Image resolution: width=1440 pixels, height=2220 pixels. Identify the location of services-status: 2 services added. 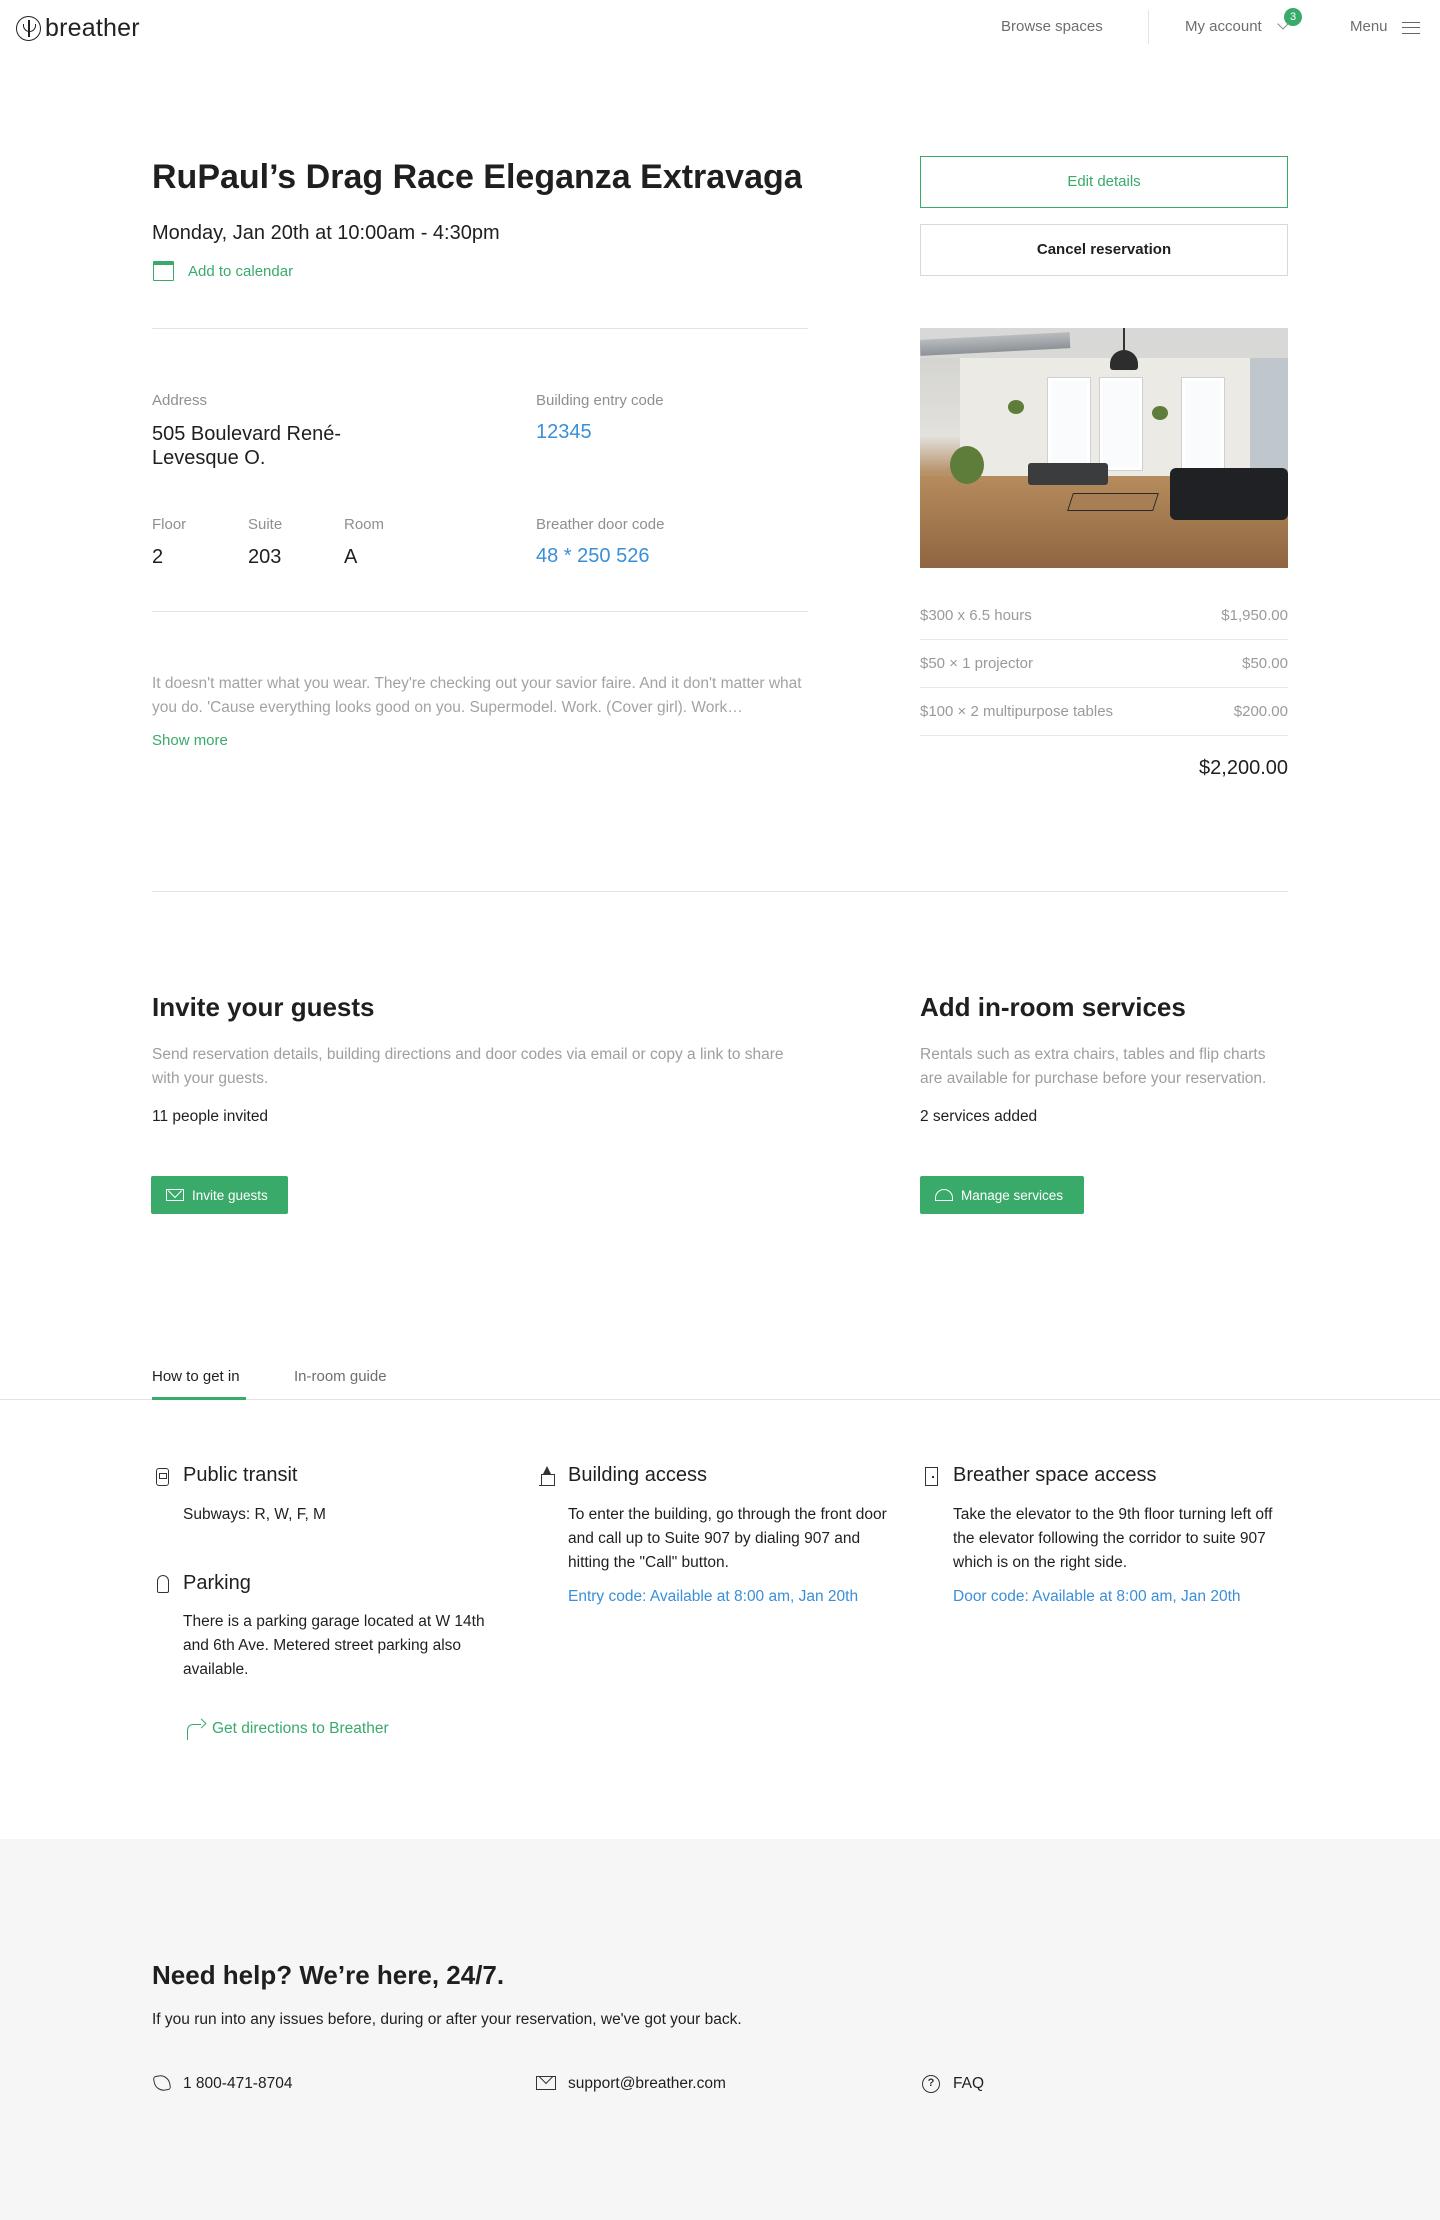
(979, 1116).